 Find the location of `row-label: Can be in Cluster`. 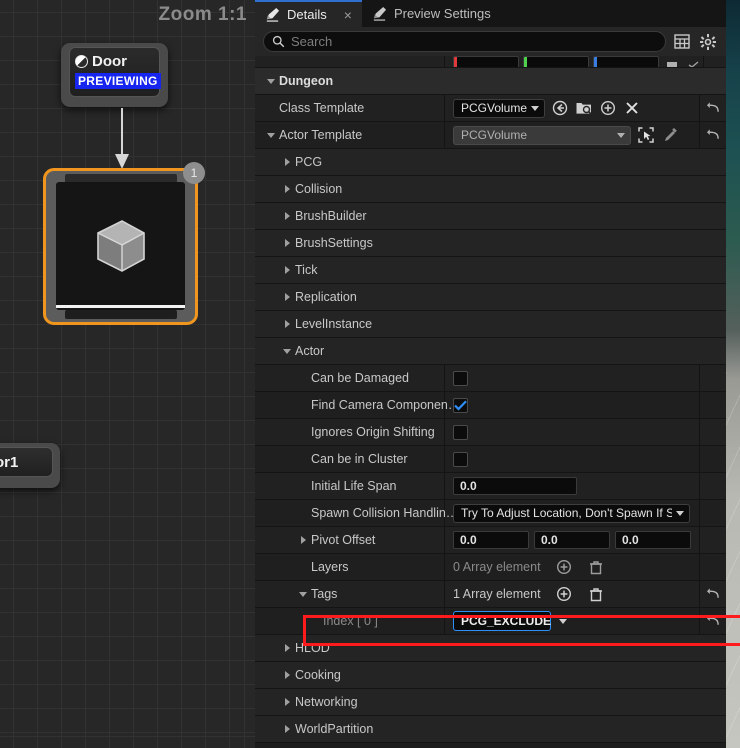

row-label: Can be in Cluster is located at coordinates (359, 459).